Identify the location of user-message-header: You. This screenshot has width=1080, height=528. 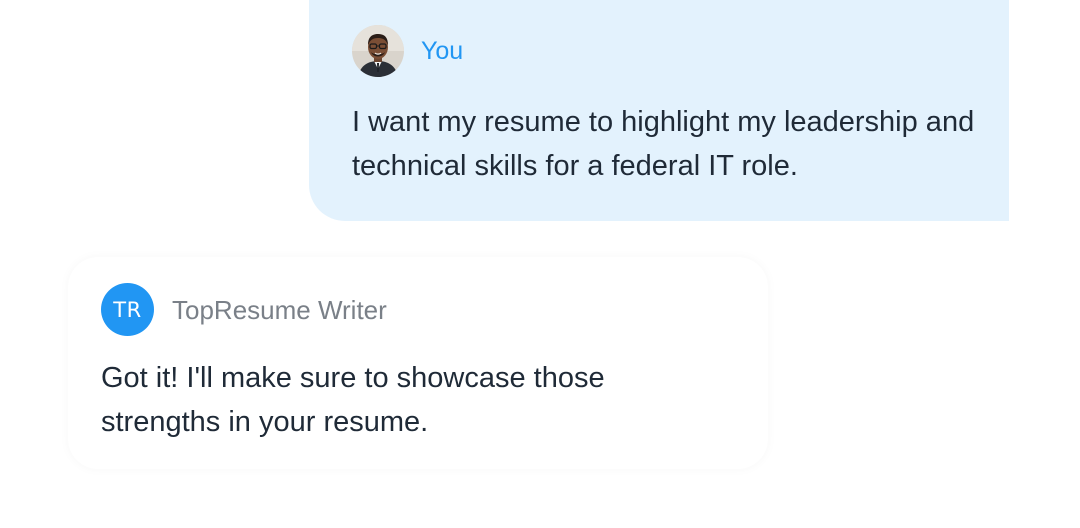
(407, 51).